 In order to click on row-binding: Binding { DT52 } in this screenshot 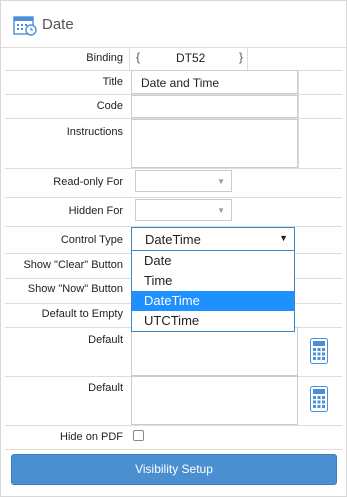, I will do `click(173, 59)`.